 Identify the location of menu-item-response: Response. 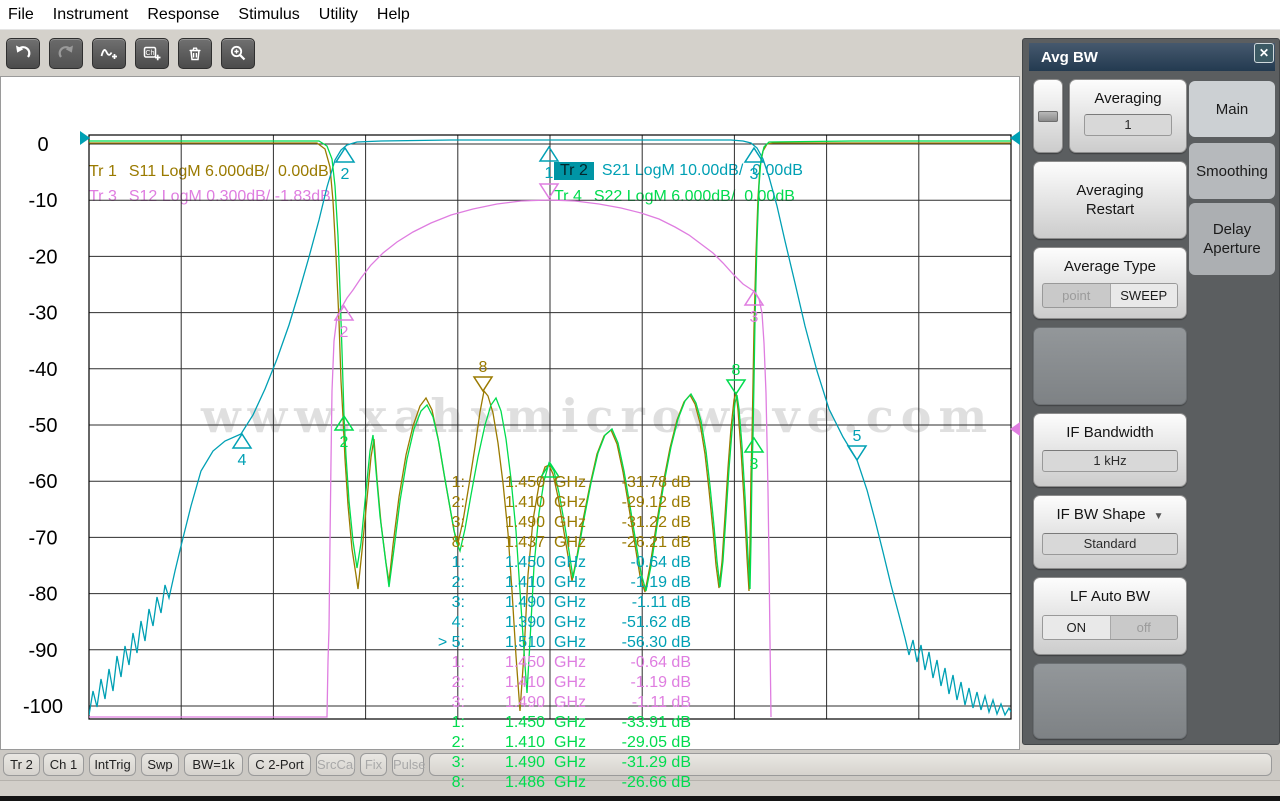
(183, 15).